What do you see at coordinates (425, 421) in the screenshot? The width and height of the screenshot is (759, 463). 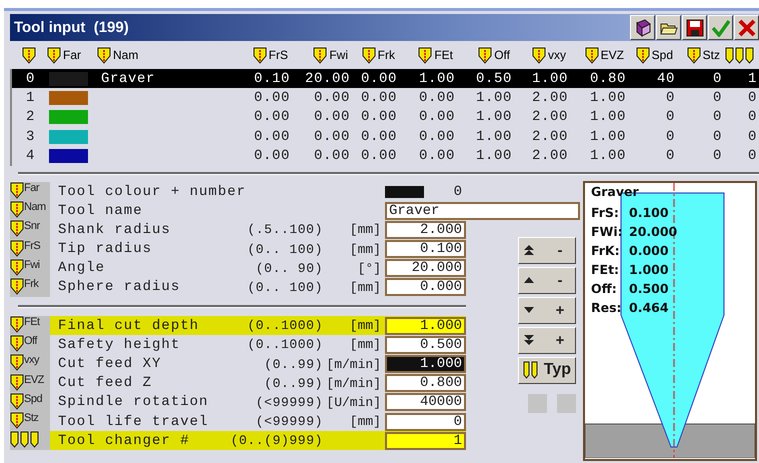 I see `input-field: 0` at bounding box center [425, 421].